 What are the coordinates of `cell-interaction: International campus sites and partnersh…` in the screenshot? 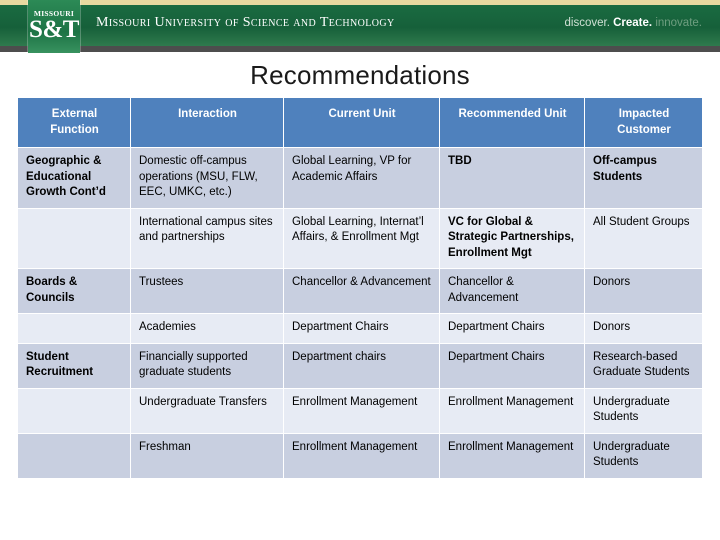 It's located at (207, 238).